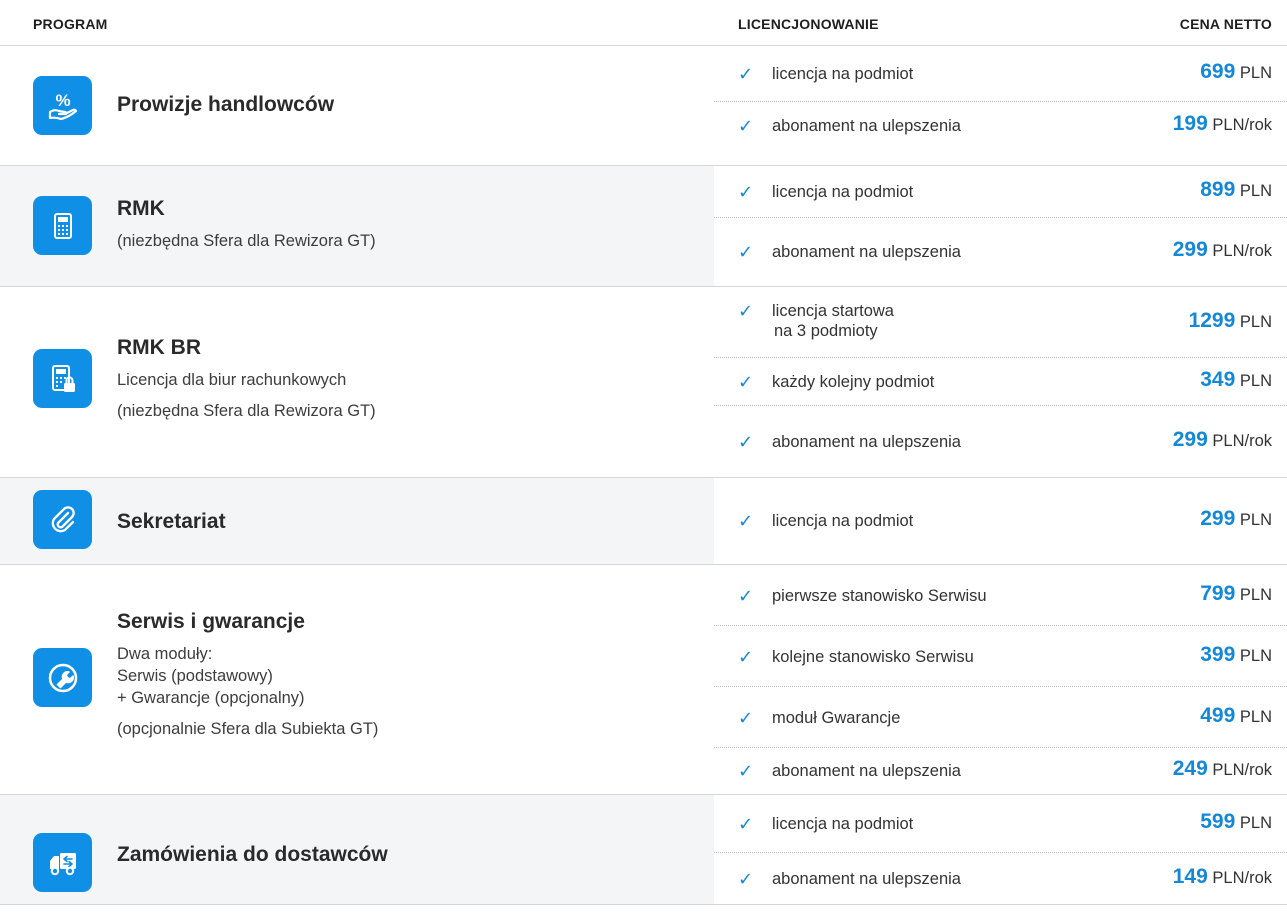  I want to click on license-option: ✓ licencja startowa na 3 podmioty 1299 PLN, so click(1000, 322).